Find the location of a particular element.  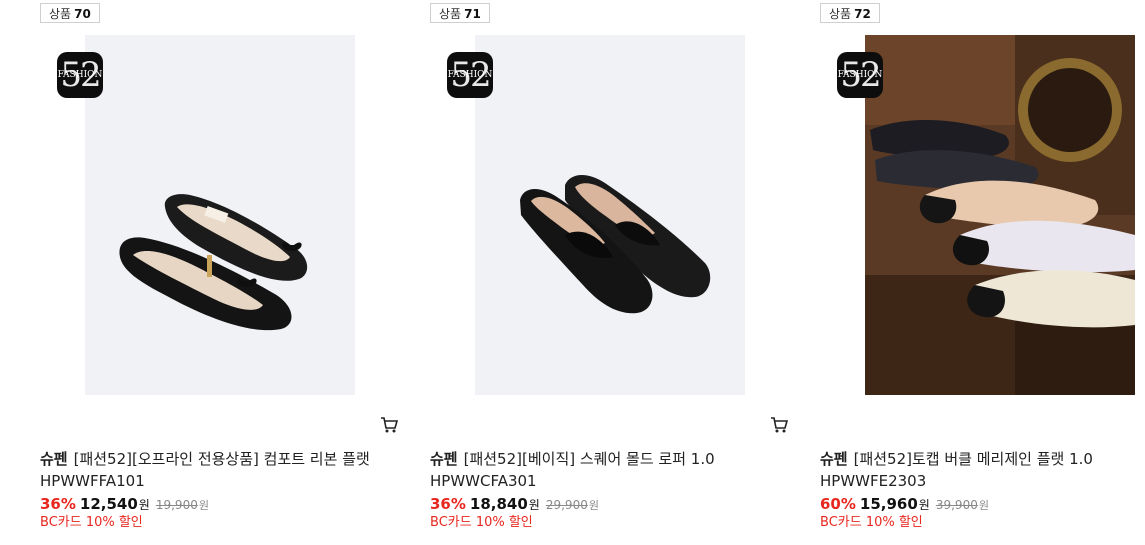

product-sku: HPWWFFA101 is located at coordinates (92, 481).